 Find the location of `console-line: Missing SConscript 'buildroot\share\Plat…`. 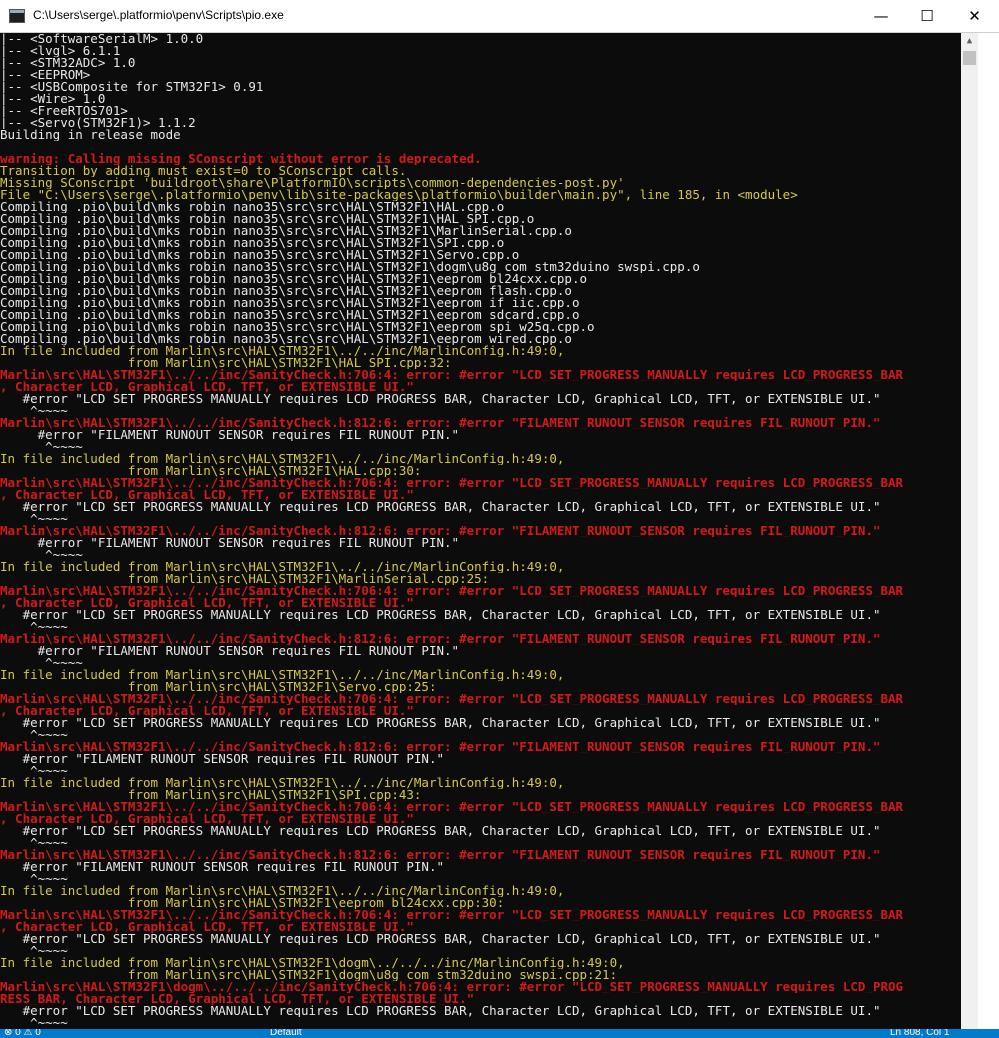

console-line: Missing SConscript 'buildroot\share\Plat… is located at coordinates (312, 183).